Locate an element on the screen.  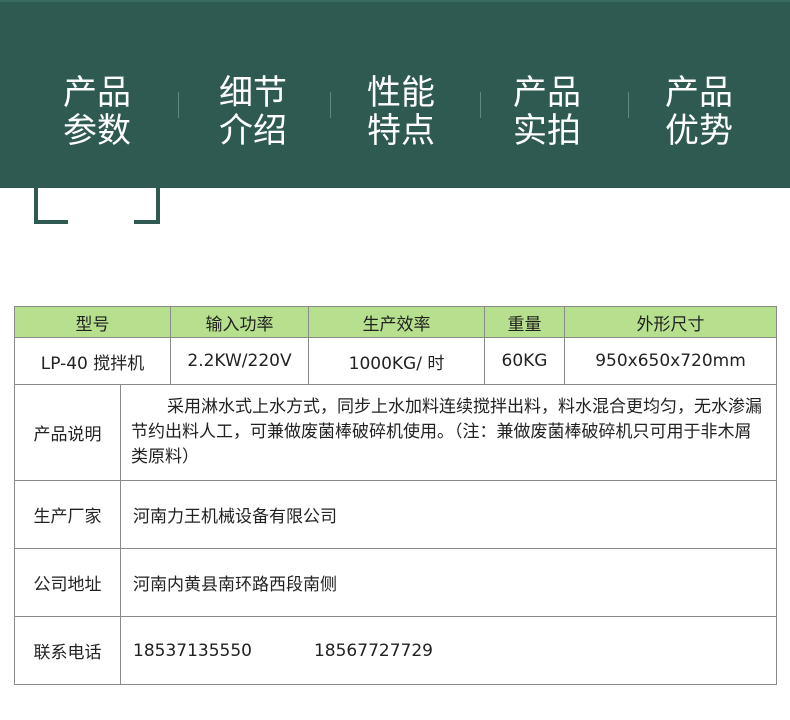
table-row-manufacturer: 生产厂家 河南力王机械设备有限公司 is located at coordinates (395, 514).